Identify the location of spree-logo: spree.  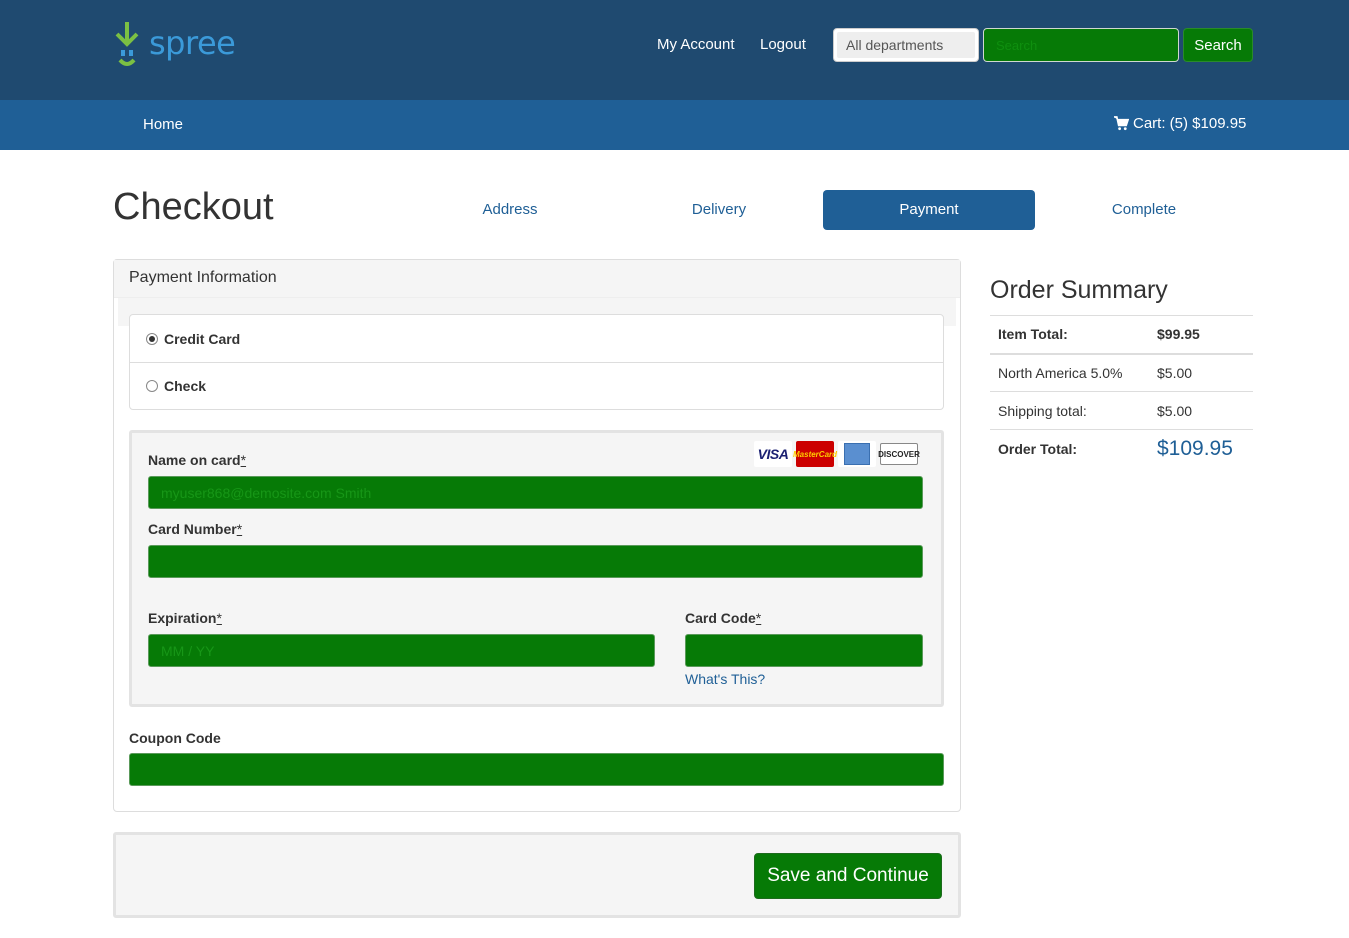
(174, 46).